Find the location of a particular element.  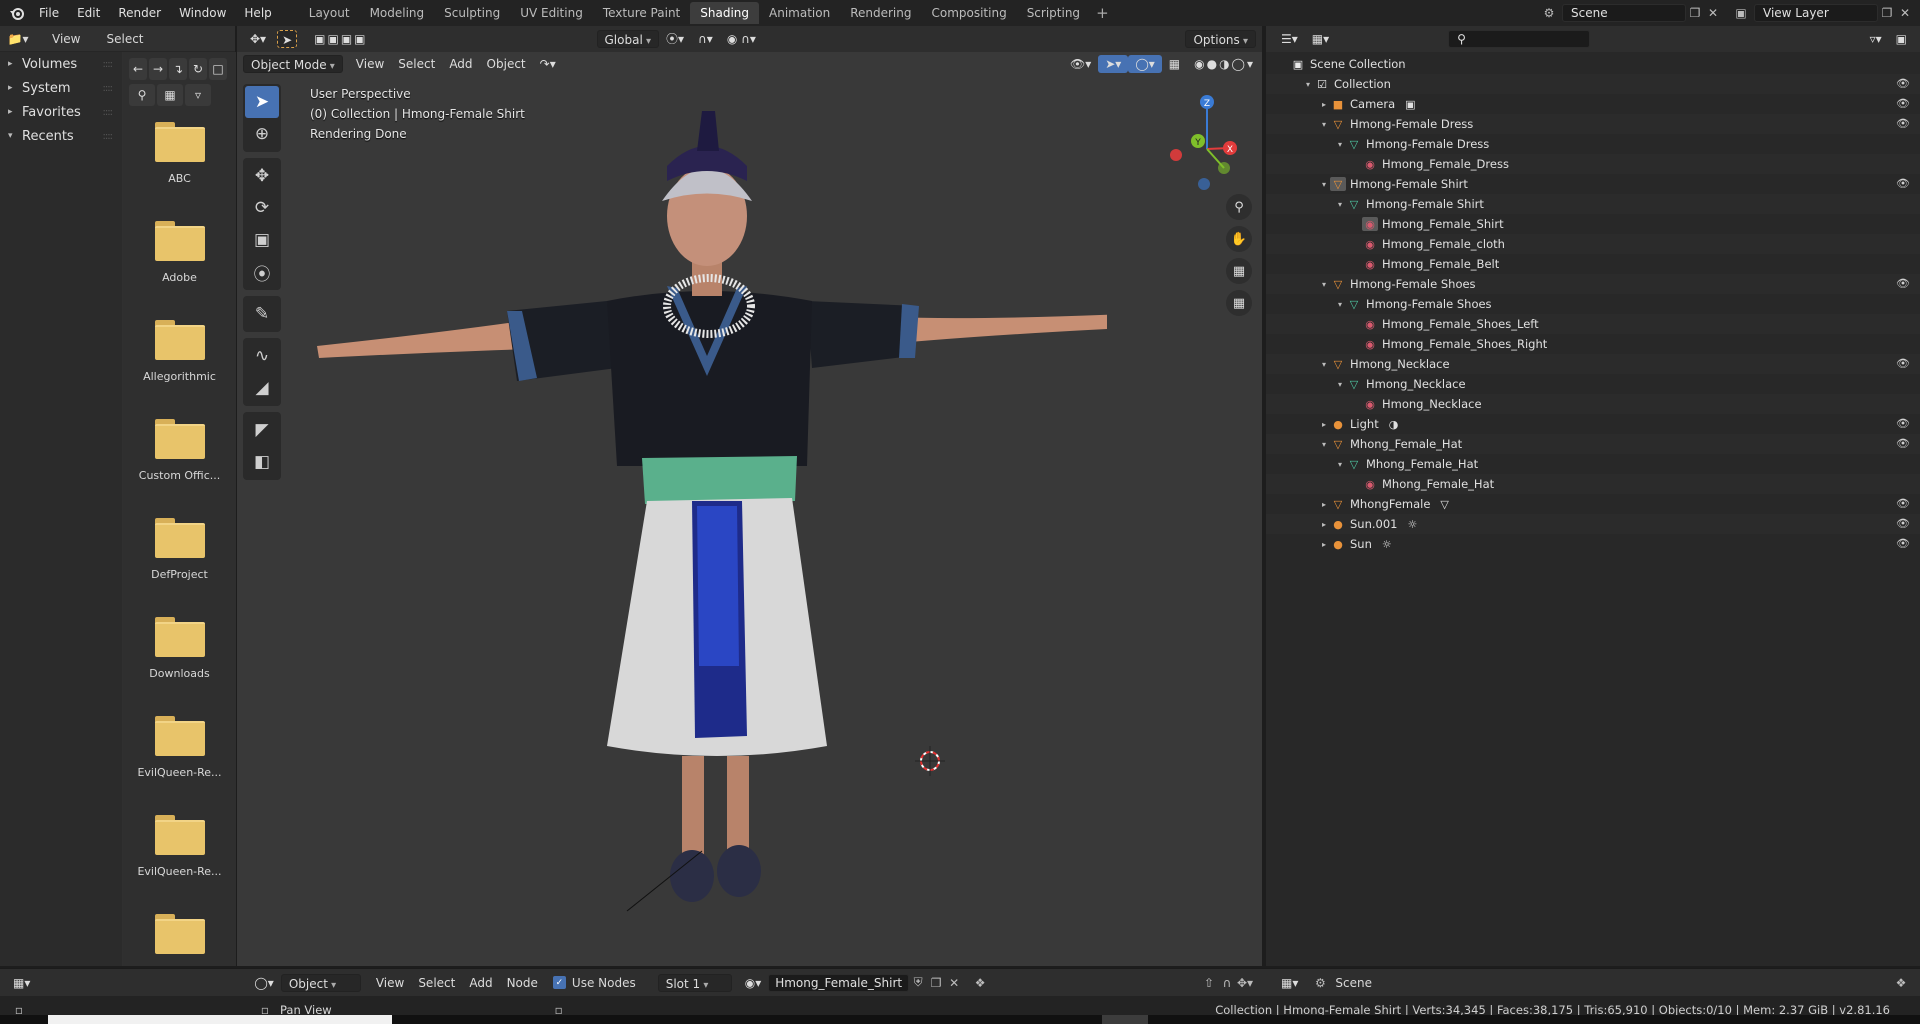

folder-item: ABC is located at coordinates (179, 157).